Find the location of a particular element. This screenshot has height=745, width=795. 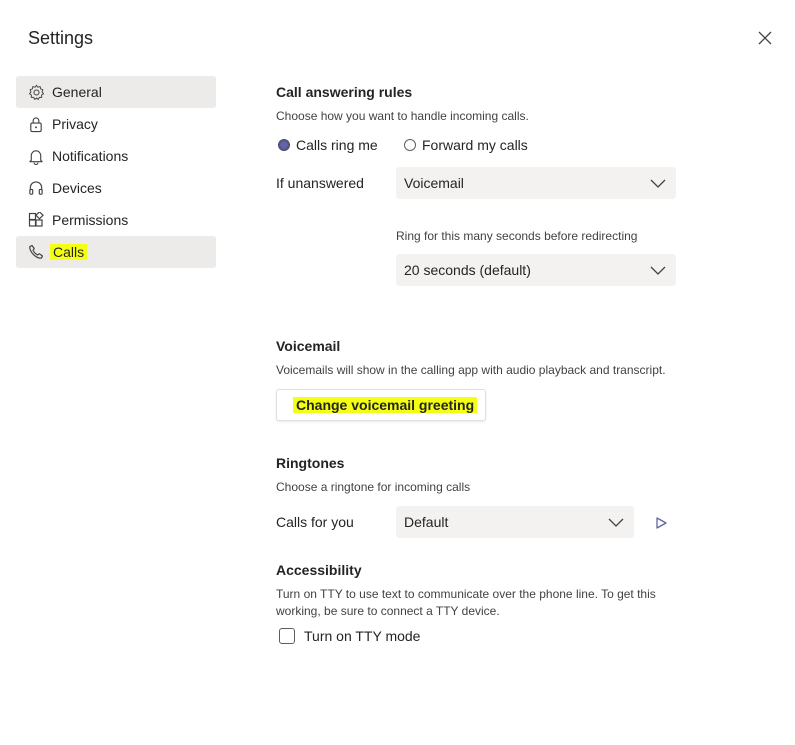

sidebar-item-devices: Devices is located at coordinates (116, 188).